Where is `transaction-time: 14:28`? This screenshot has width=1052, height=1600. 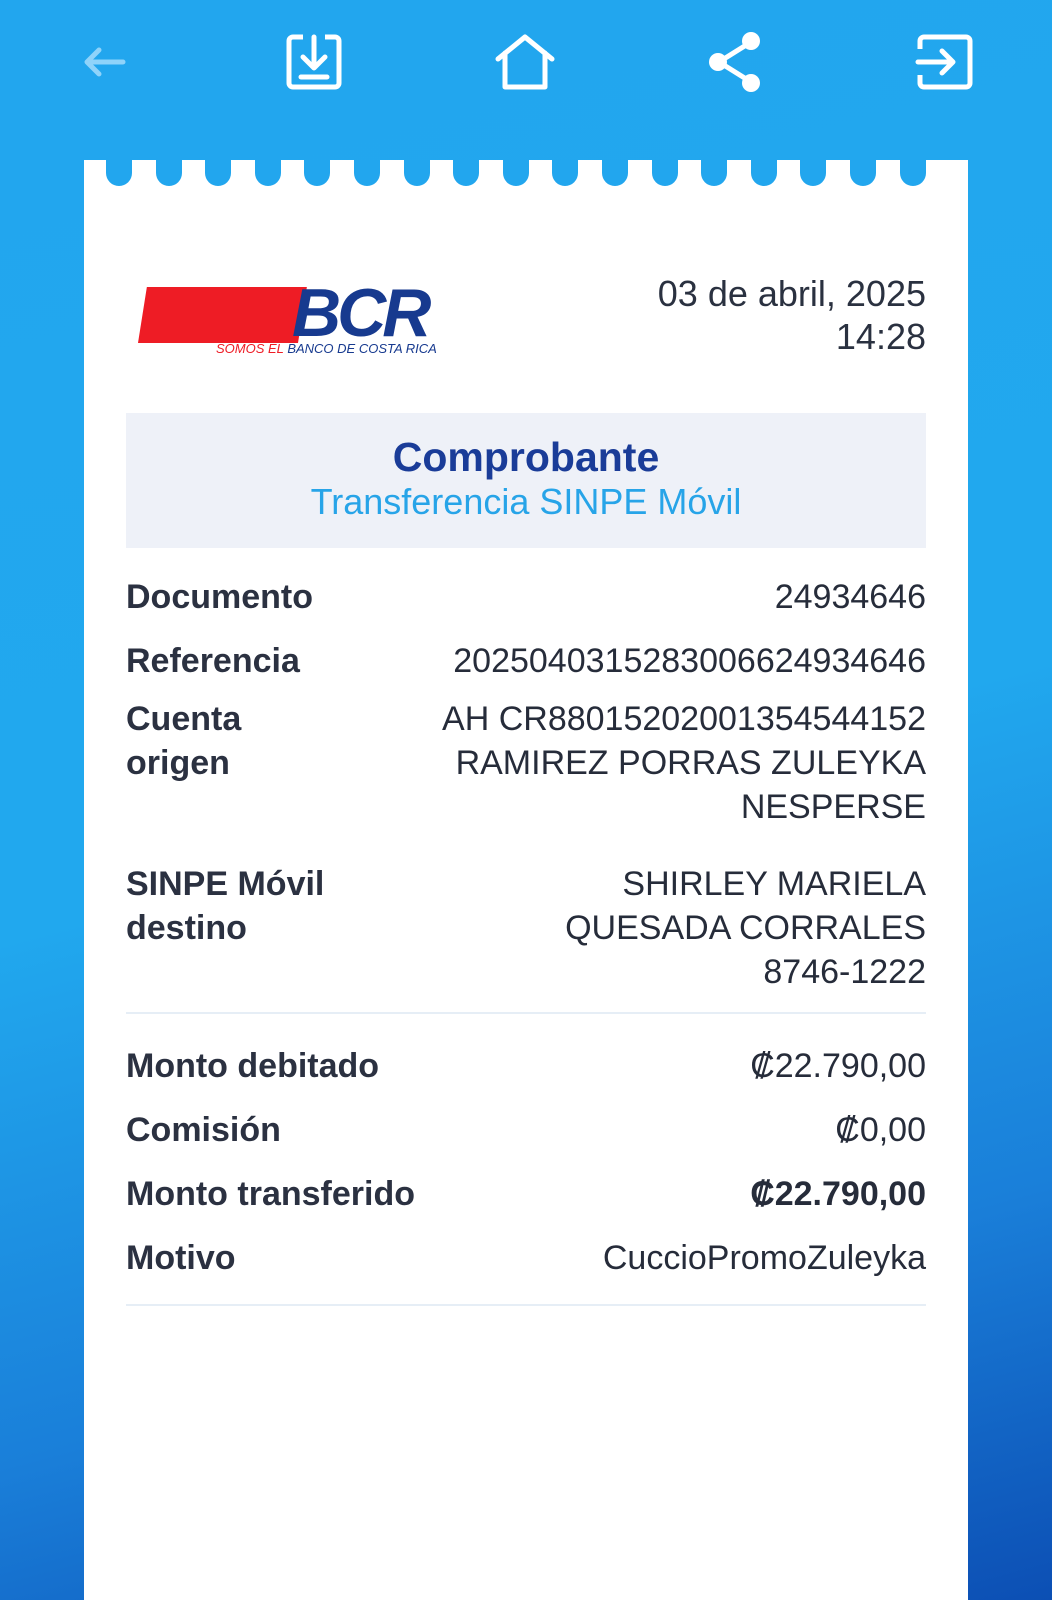 transaction-time: 14:28 is located at coordinates (880, 336).